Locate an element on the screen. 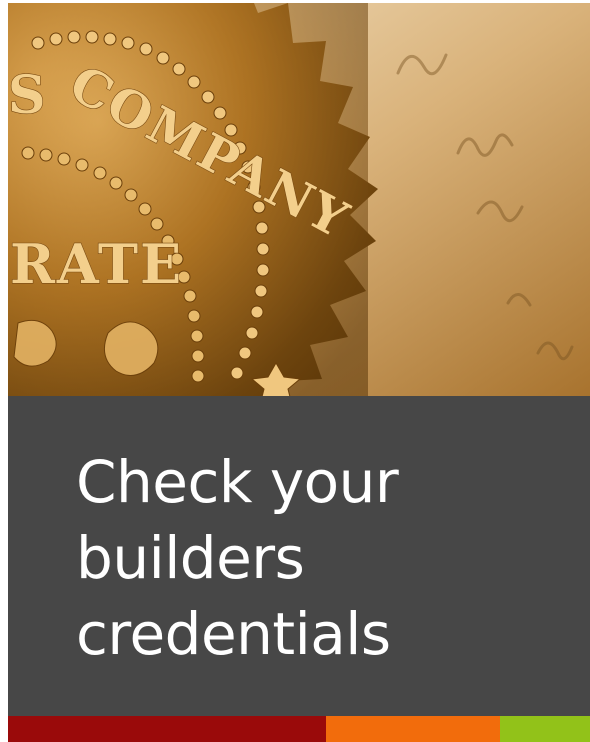  stripe-green is located at coordinates (545, 729).